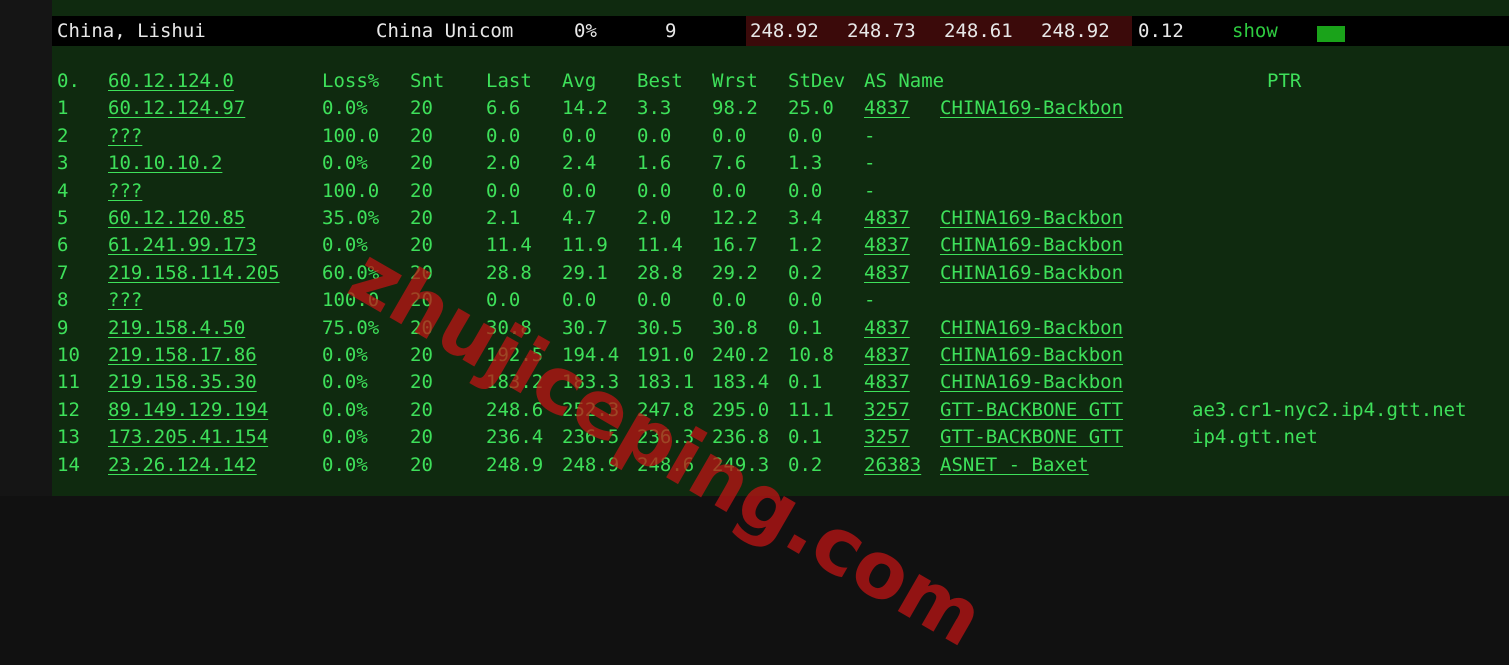 This screenshot has width=1509, height=665. What do you see at coordinates (188, 437) in the screenshot?
I see `hop-host: 173.205.41.154` at bounding box center [188, 437].